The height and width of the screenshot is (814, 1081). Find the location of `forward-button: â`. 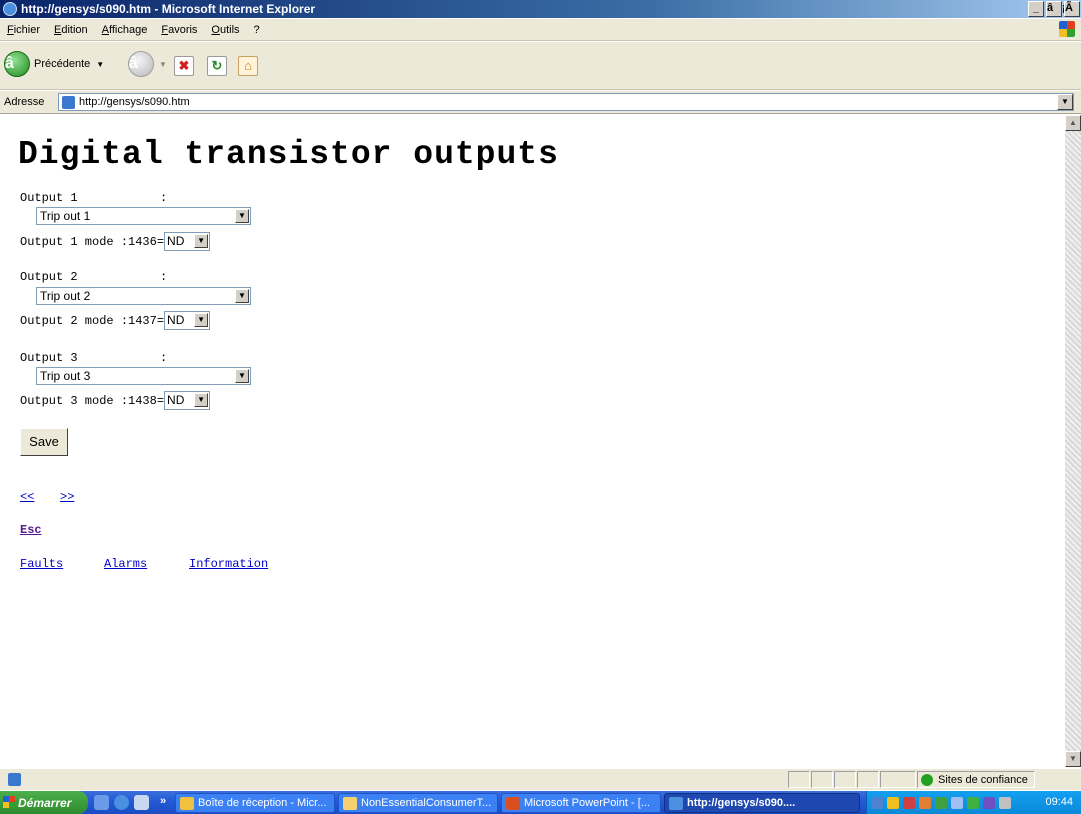

forward-button: â is located at coordinates (146, 64).